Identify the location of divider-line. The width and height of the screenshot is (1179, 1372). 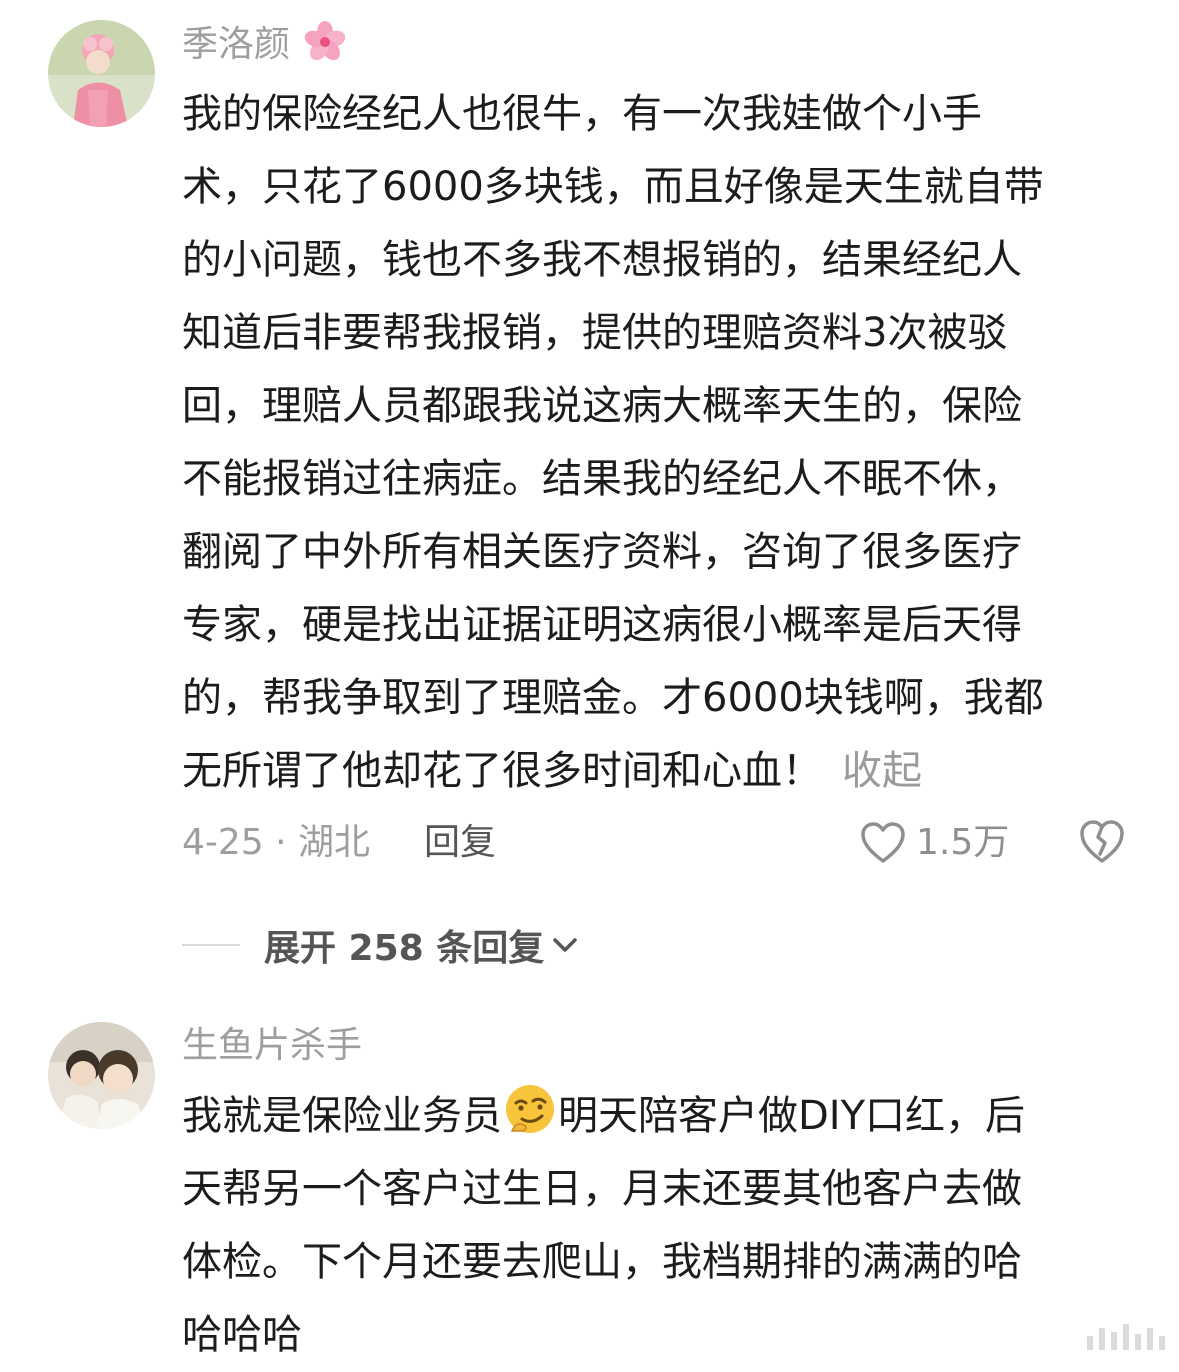
(211, 945).